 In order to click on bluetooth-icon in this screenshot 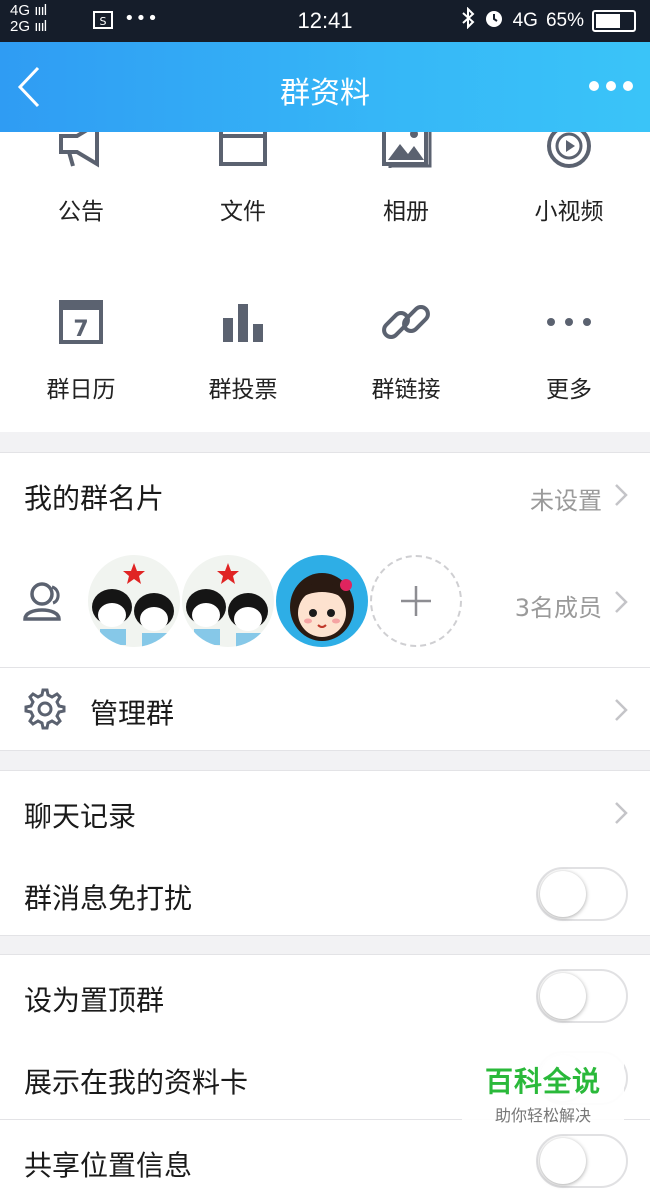, I will do `click(468, 20)`.